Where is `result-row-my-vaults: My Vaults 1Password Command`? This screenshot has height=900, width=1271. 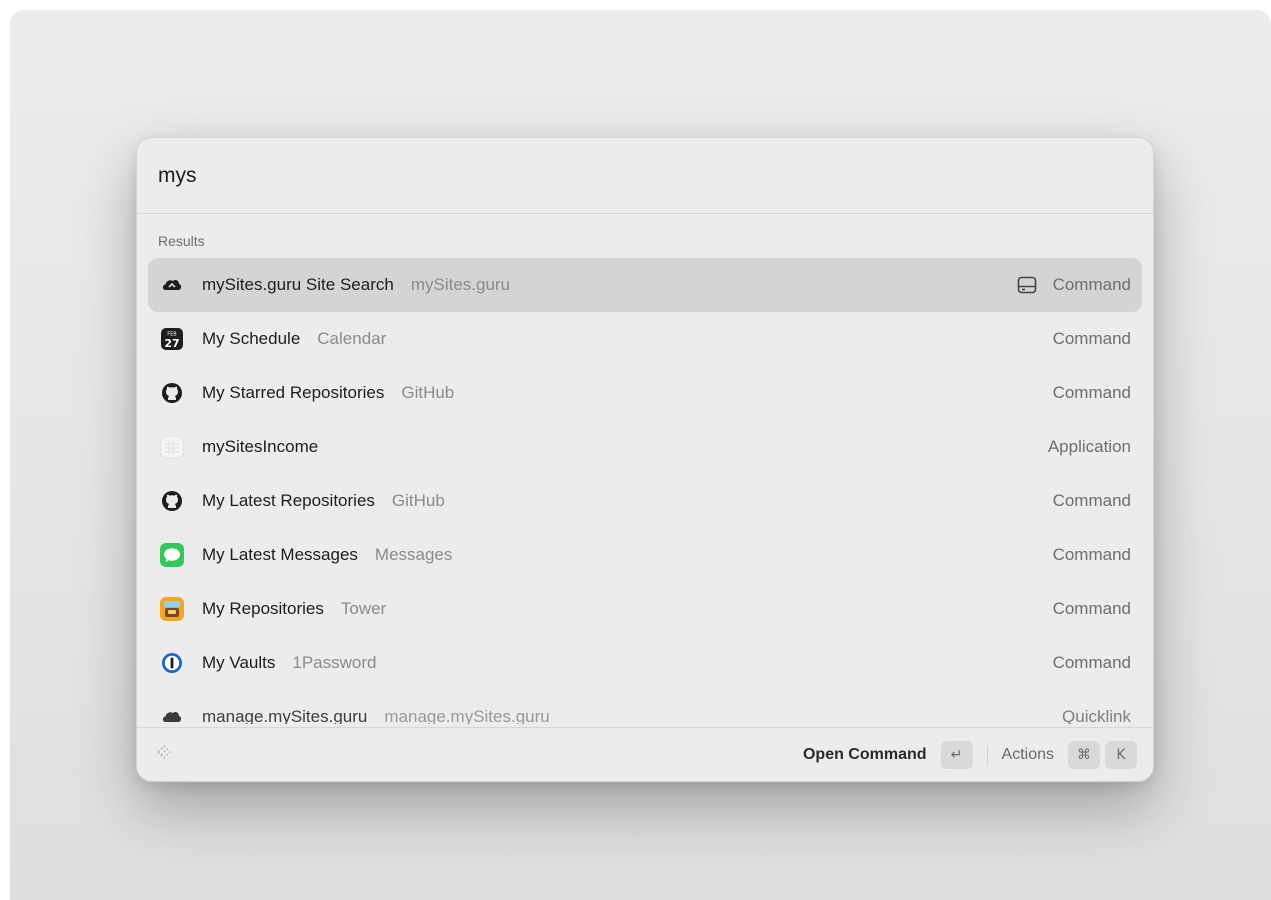 result-row-my-vaults: My Vaults 1Password Command is located at coordinates (645, 663).